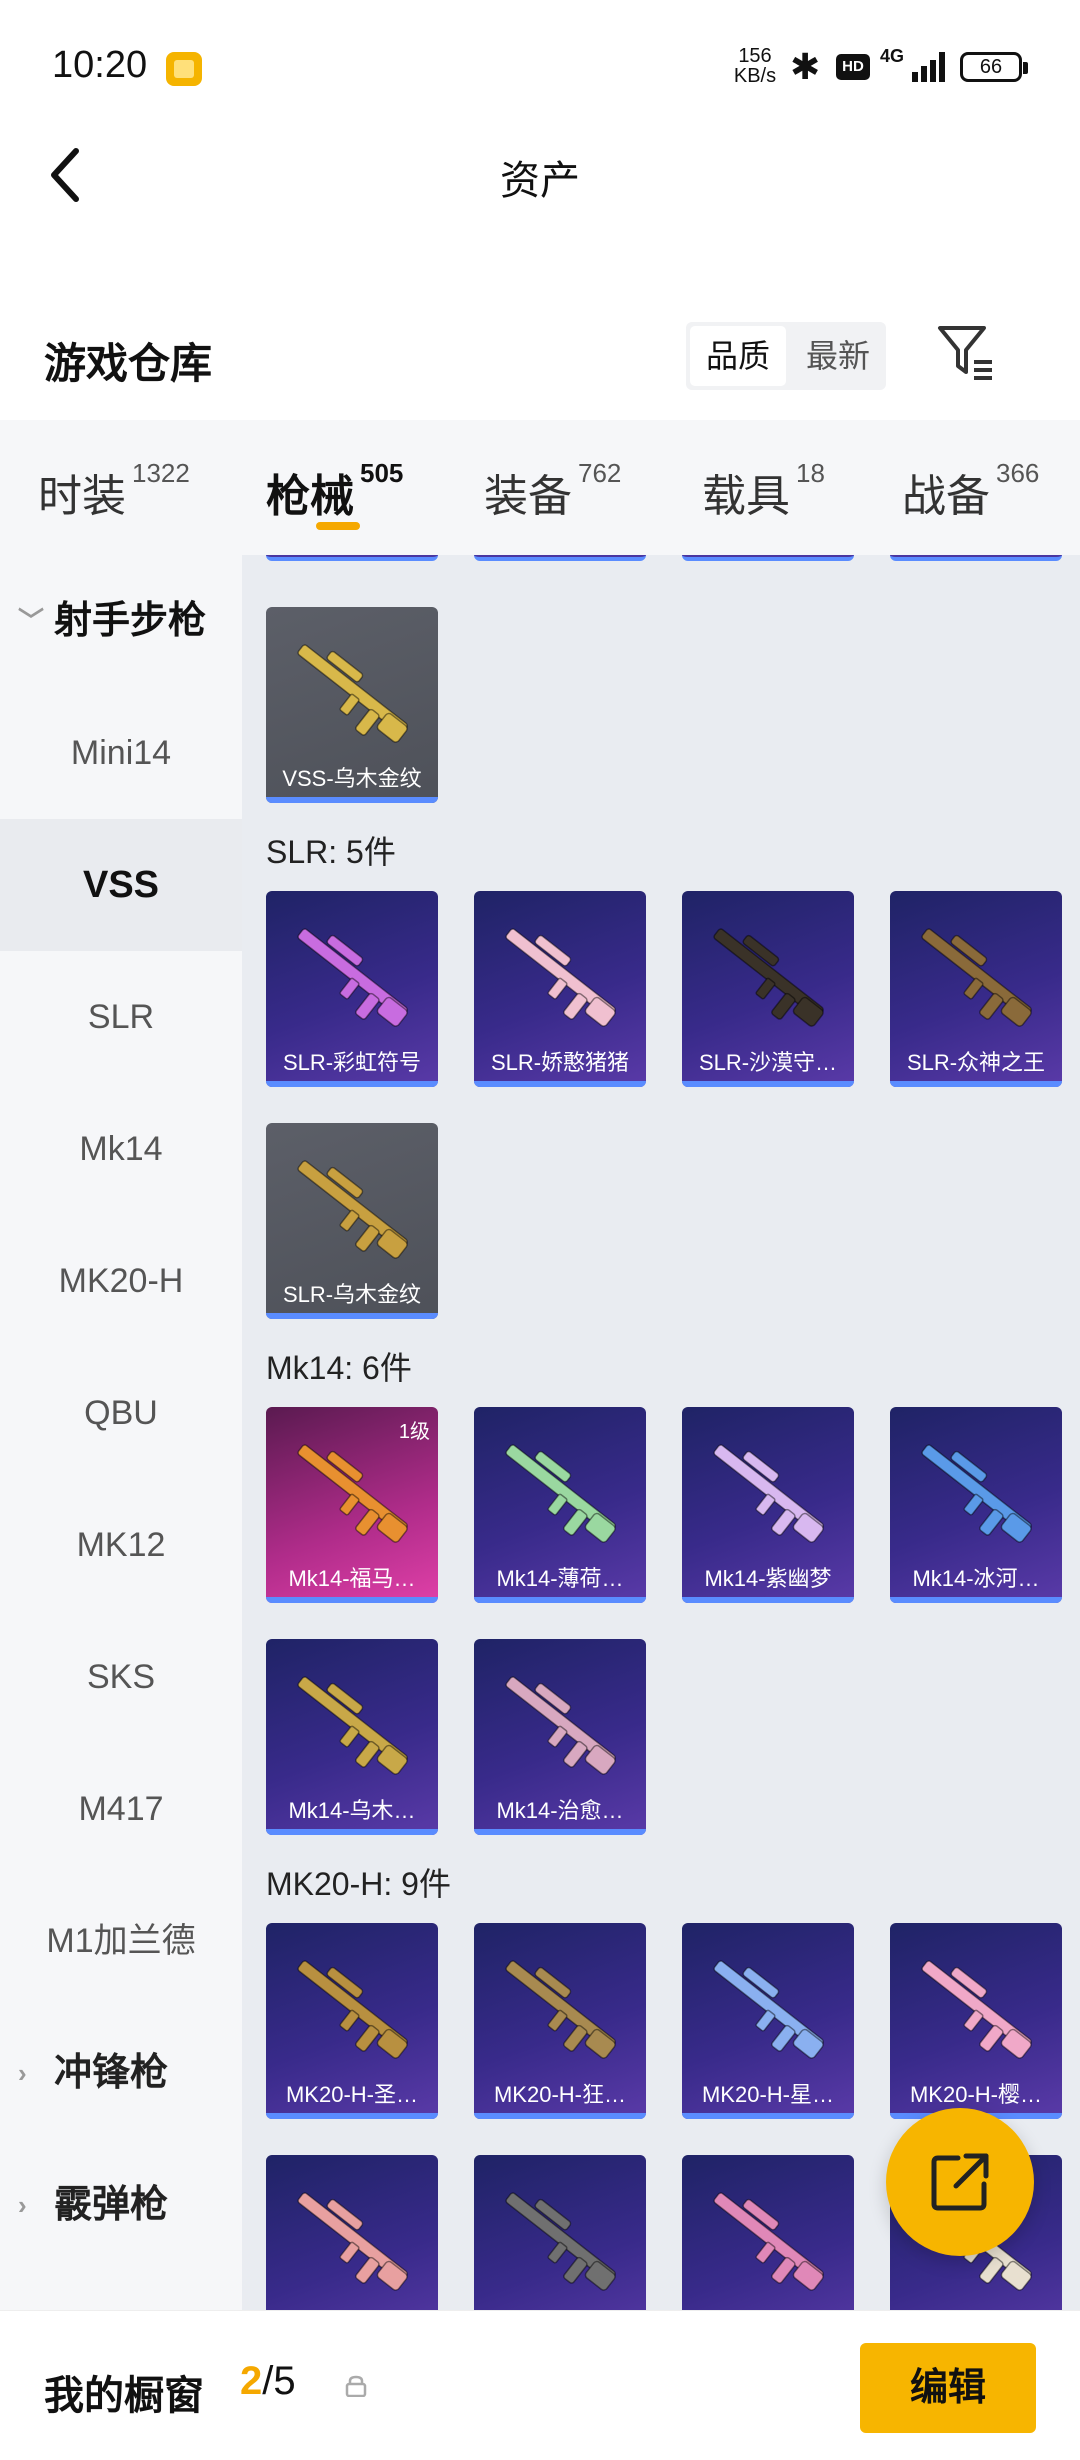  I want to click on showcase-bar: 我的橱窗 2/5 编辑, so click(540, 2385).